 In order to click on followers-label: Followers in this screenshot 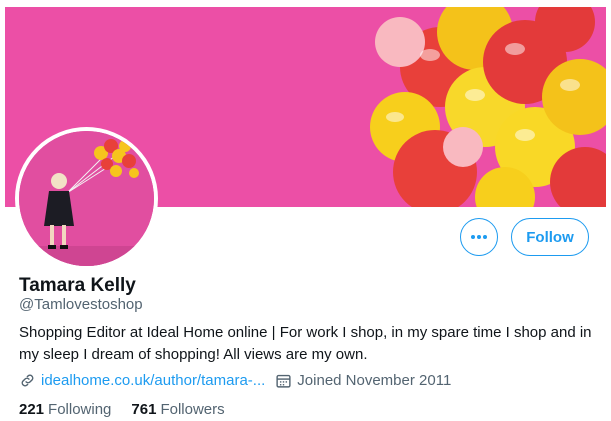, I will do `click(192, 409)`.